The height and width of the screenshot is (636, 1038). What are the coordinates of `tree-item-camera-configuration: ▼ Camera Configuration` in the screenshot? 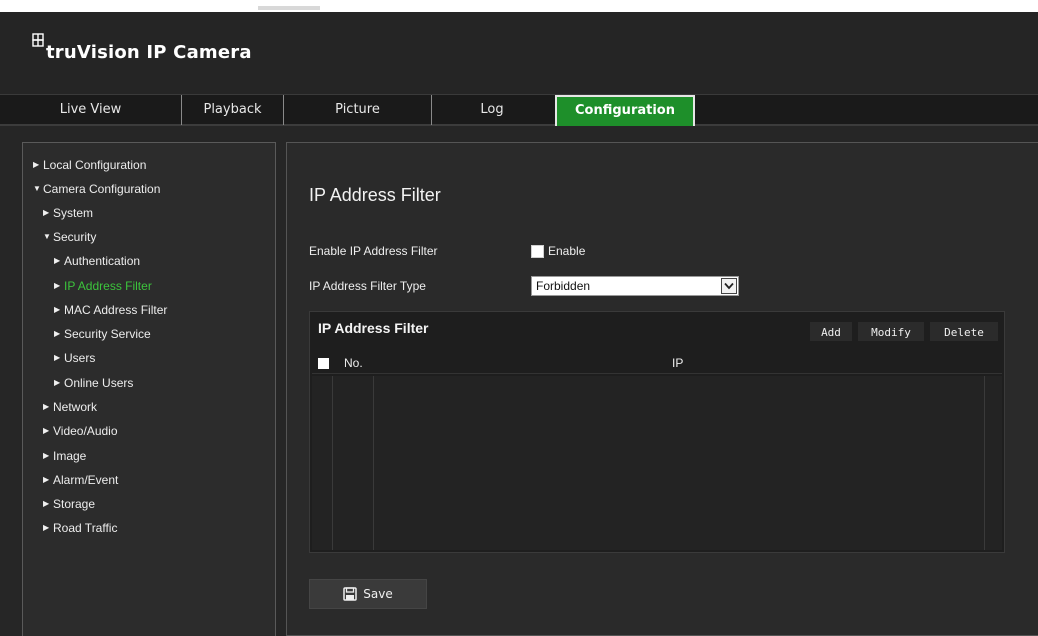 It's located at (96, 189).